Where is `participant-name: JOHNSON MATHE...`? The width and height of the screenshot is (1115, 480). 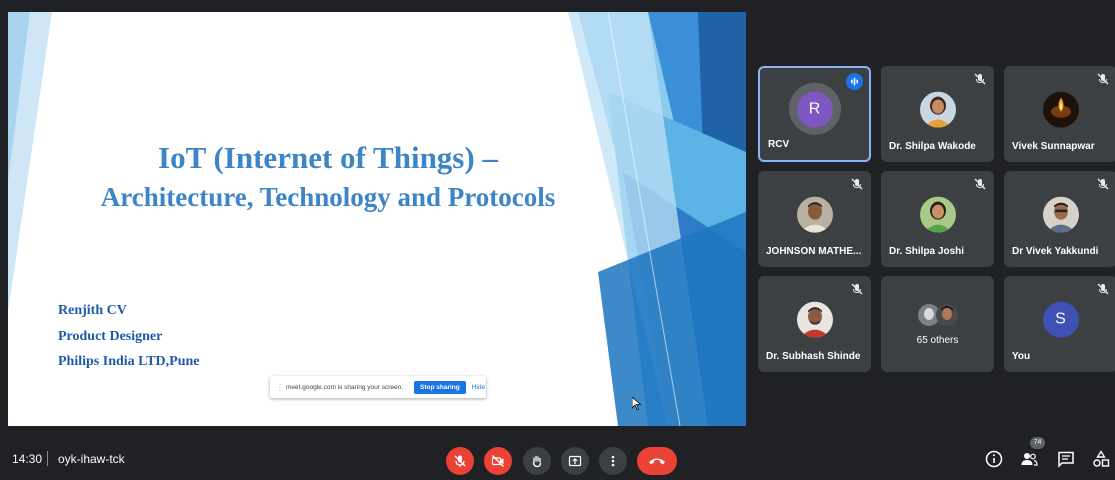
participant-name: JOHNSON MATHE... is located at coordinates (814, 251).